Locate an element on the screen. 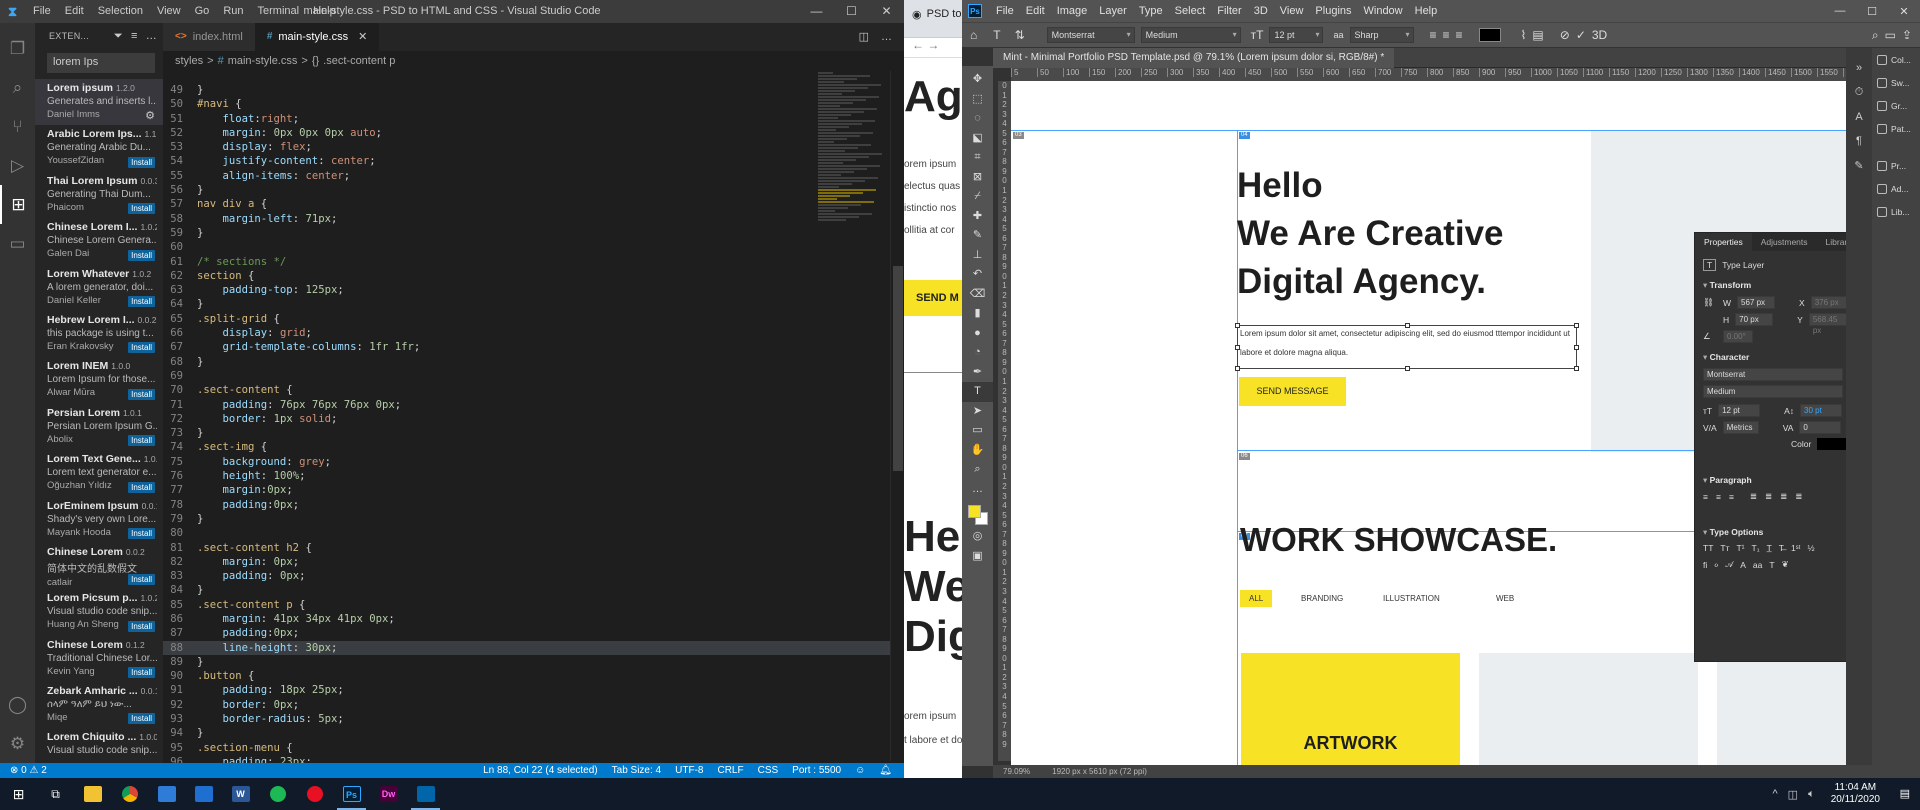 Image resolution: width=1920 pixels, height=810 pixels. align-center-icon: ≡ is located at coordinates (1446, 35).